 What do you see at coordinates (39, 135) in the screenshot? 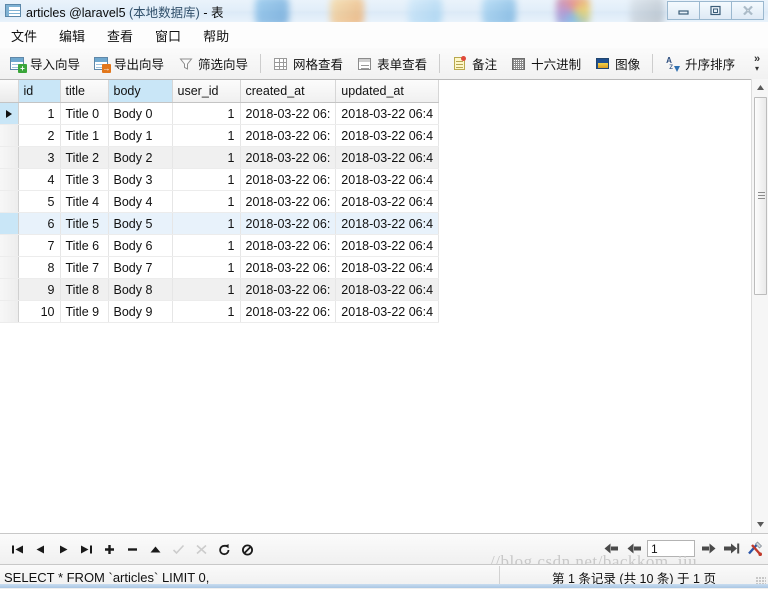
I see `cell-id: 2` at bounding box center [39, 135].